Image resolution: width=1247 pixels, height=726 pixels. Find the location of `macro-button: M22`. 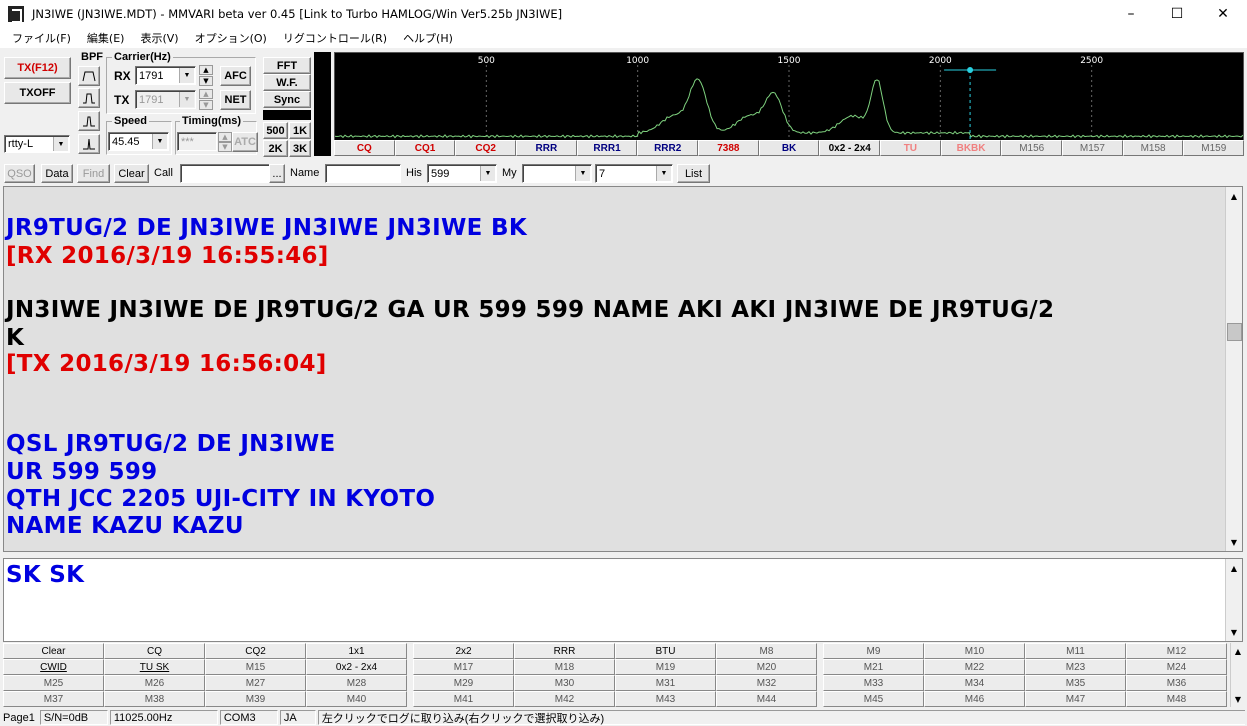

macro-button: M22 is located at coordinates (974, 667).